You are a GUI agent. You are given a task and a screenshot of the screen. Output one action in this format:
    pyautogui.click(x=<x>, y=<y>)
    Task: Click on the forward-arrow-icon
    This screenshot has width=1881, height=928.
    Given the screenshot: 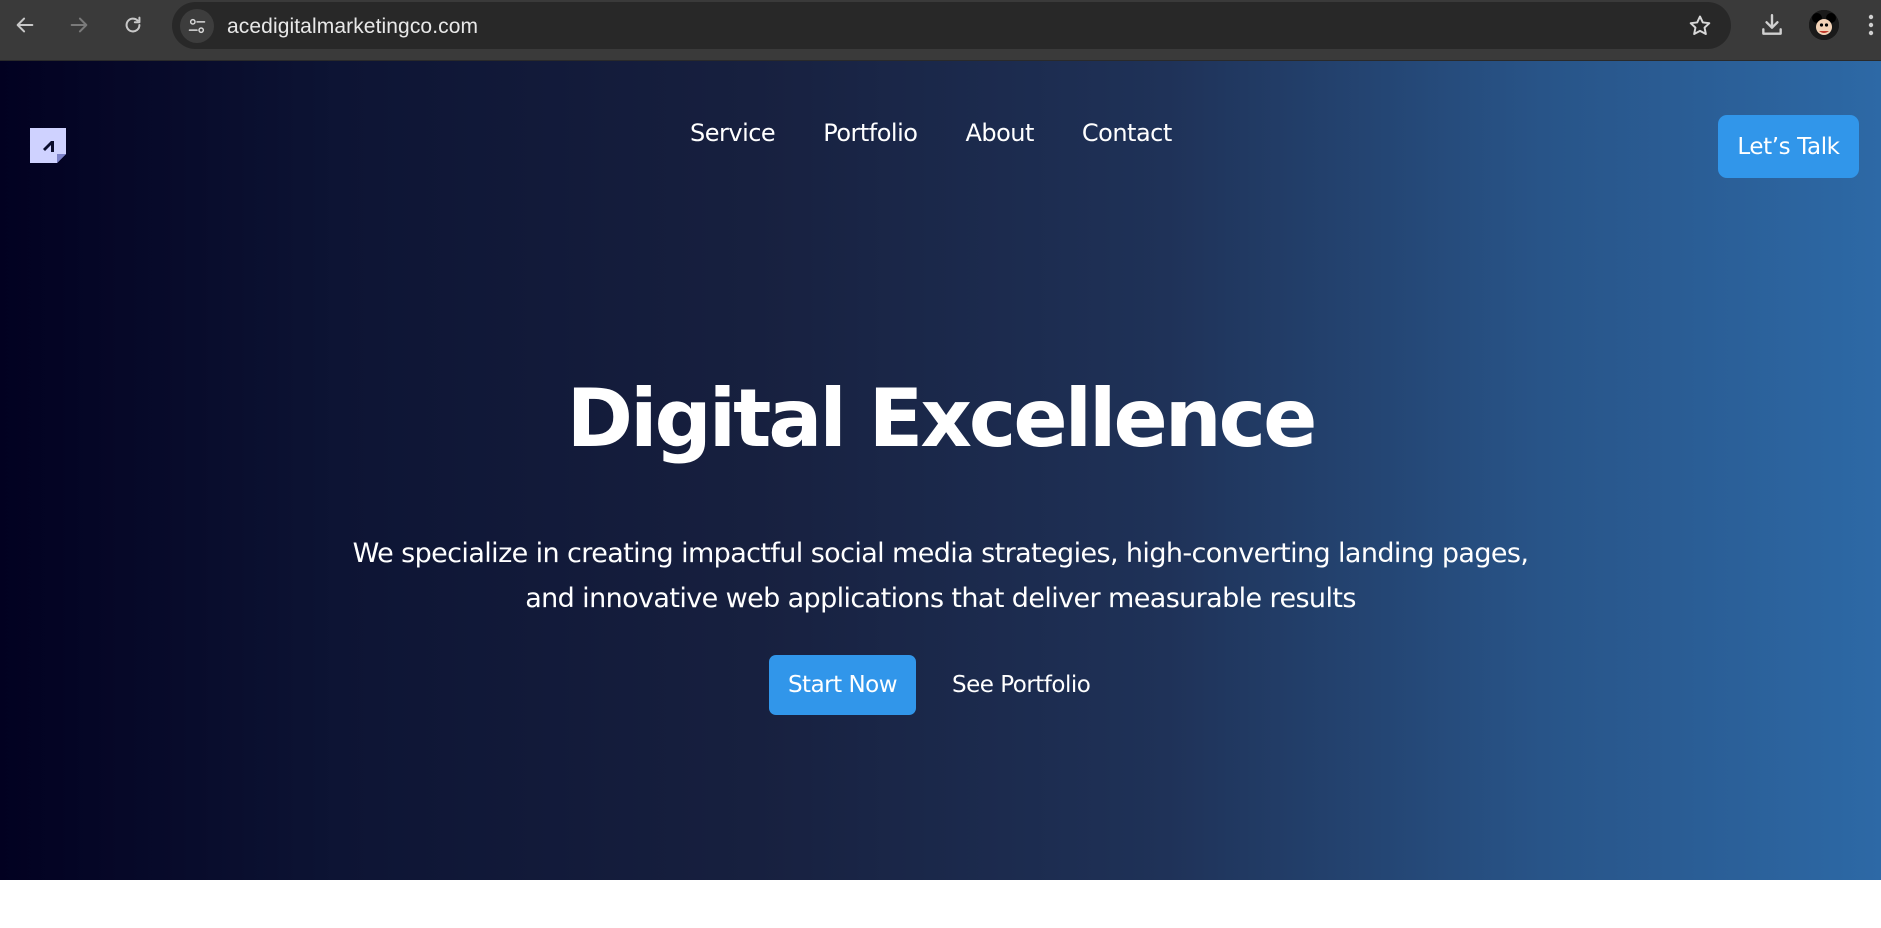 What is the action you would take?
    pyautogui.click(x=79, y=25)
    